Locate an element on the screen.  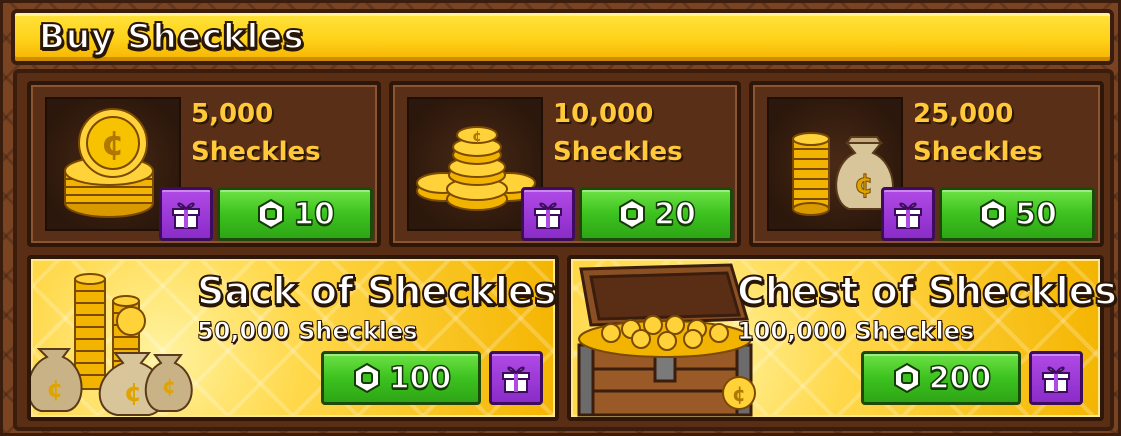
price-label: 50 is located at coordinates (1035, 214).